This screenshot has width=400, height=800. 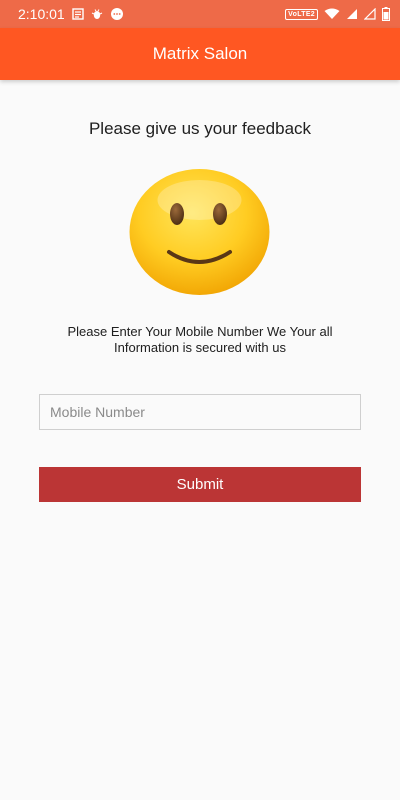 What do you see at coordinates (41, 14) in the screenshot?
I see `status-time: 2:10:01` at bounding box center [41, 14].